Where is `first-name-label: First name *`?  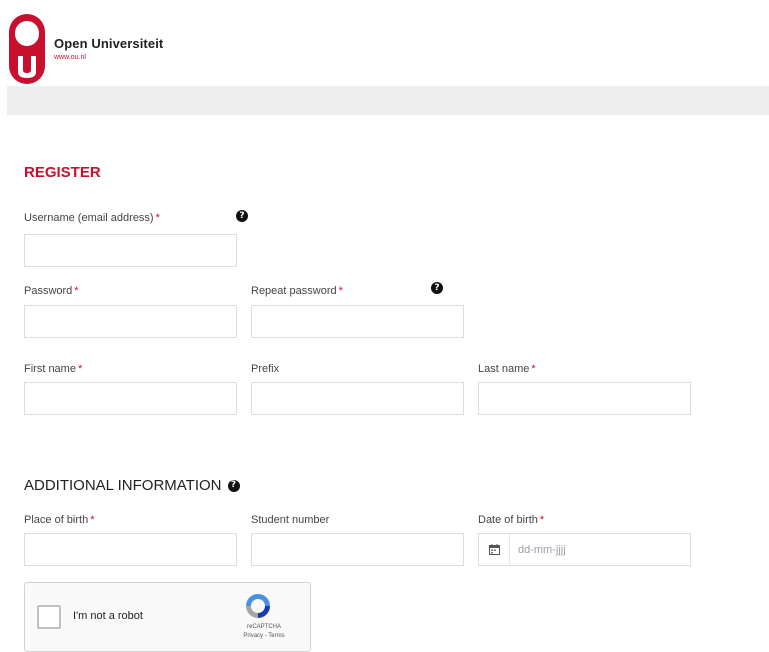
first-name-label: First name * is located at coordinates (53, 369).